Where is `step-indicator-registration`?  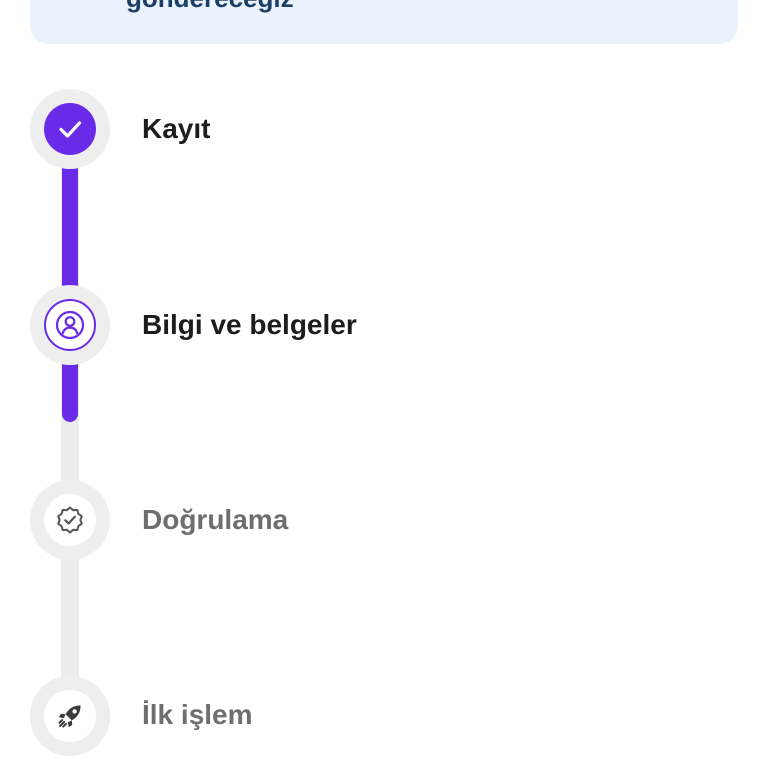 step-indicator-registration is located at coordinates (70, 129).